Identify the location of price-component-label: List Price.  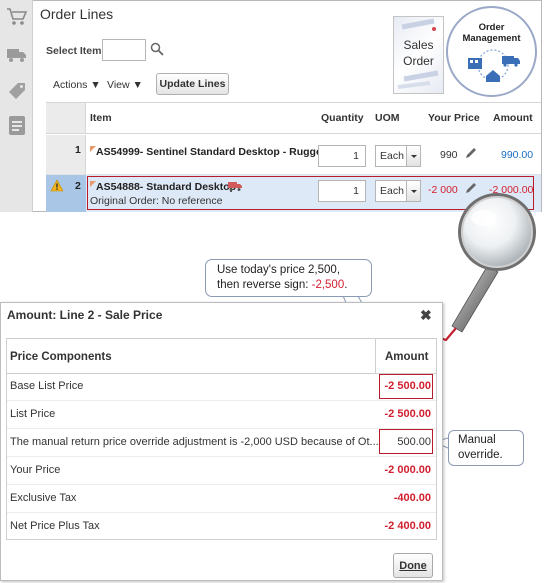
(33, 414).